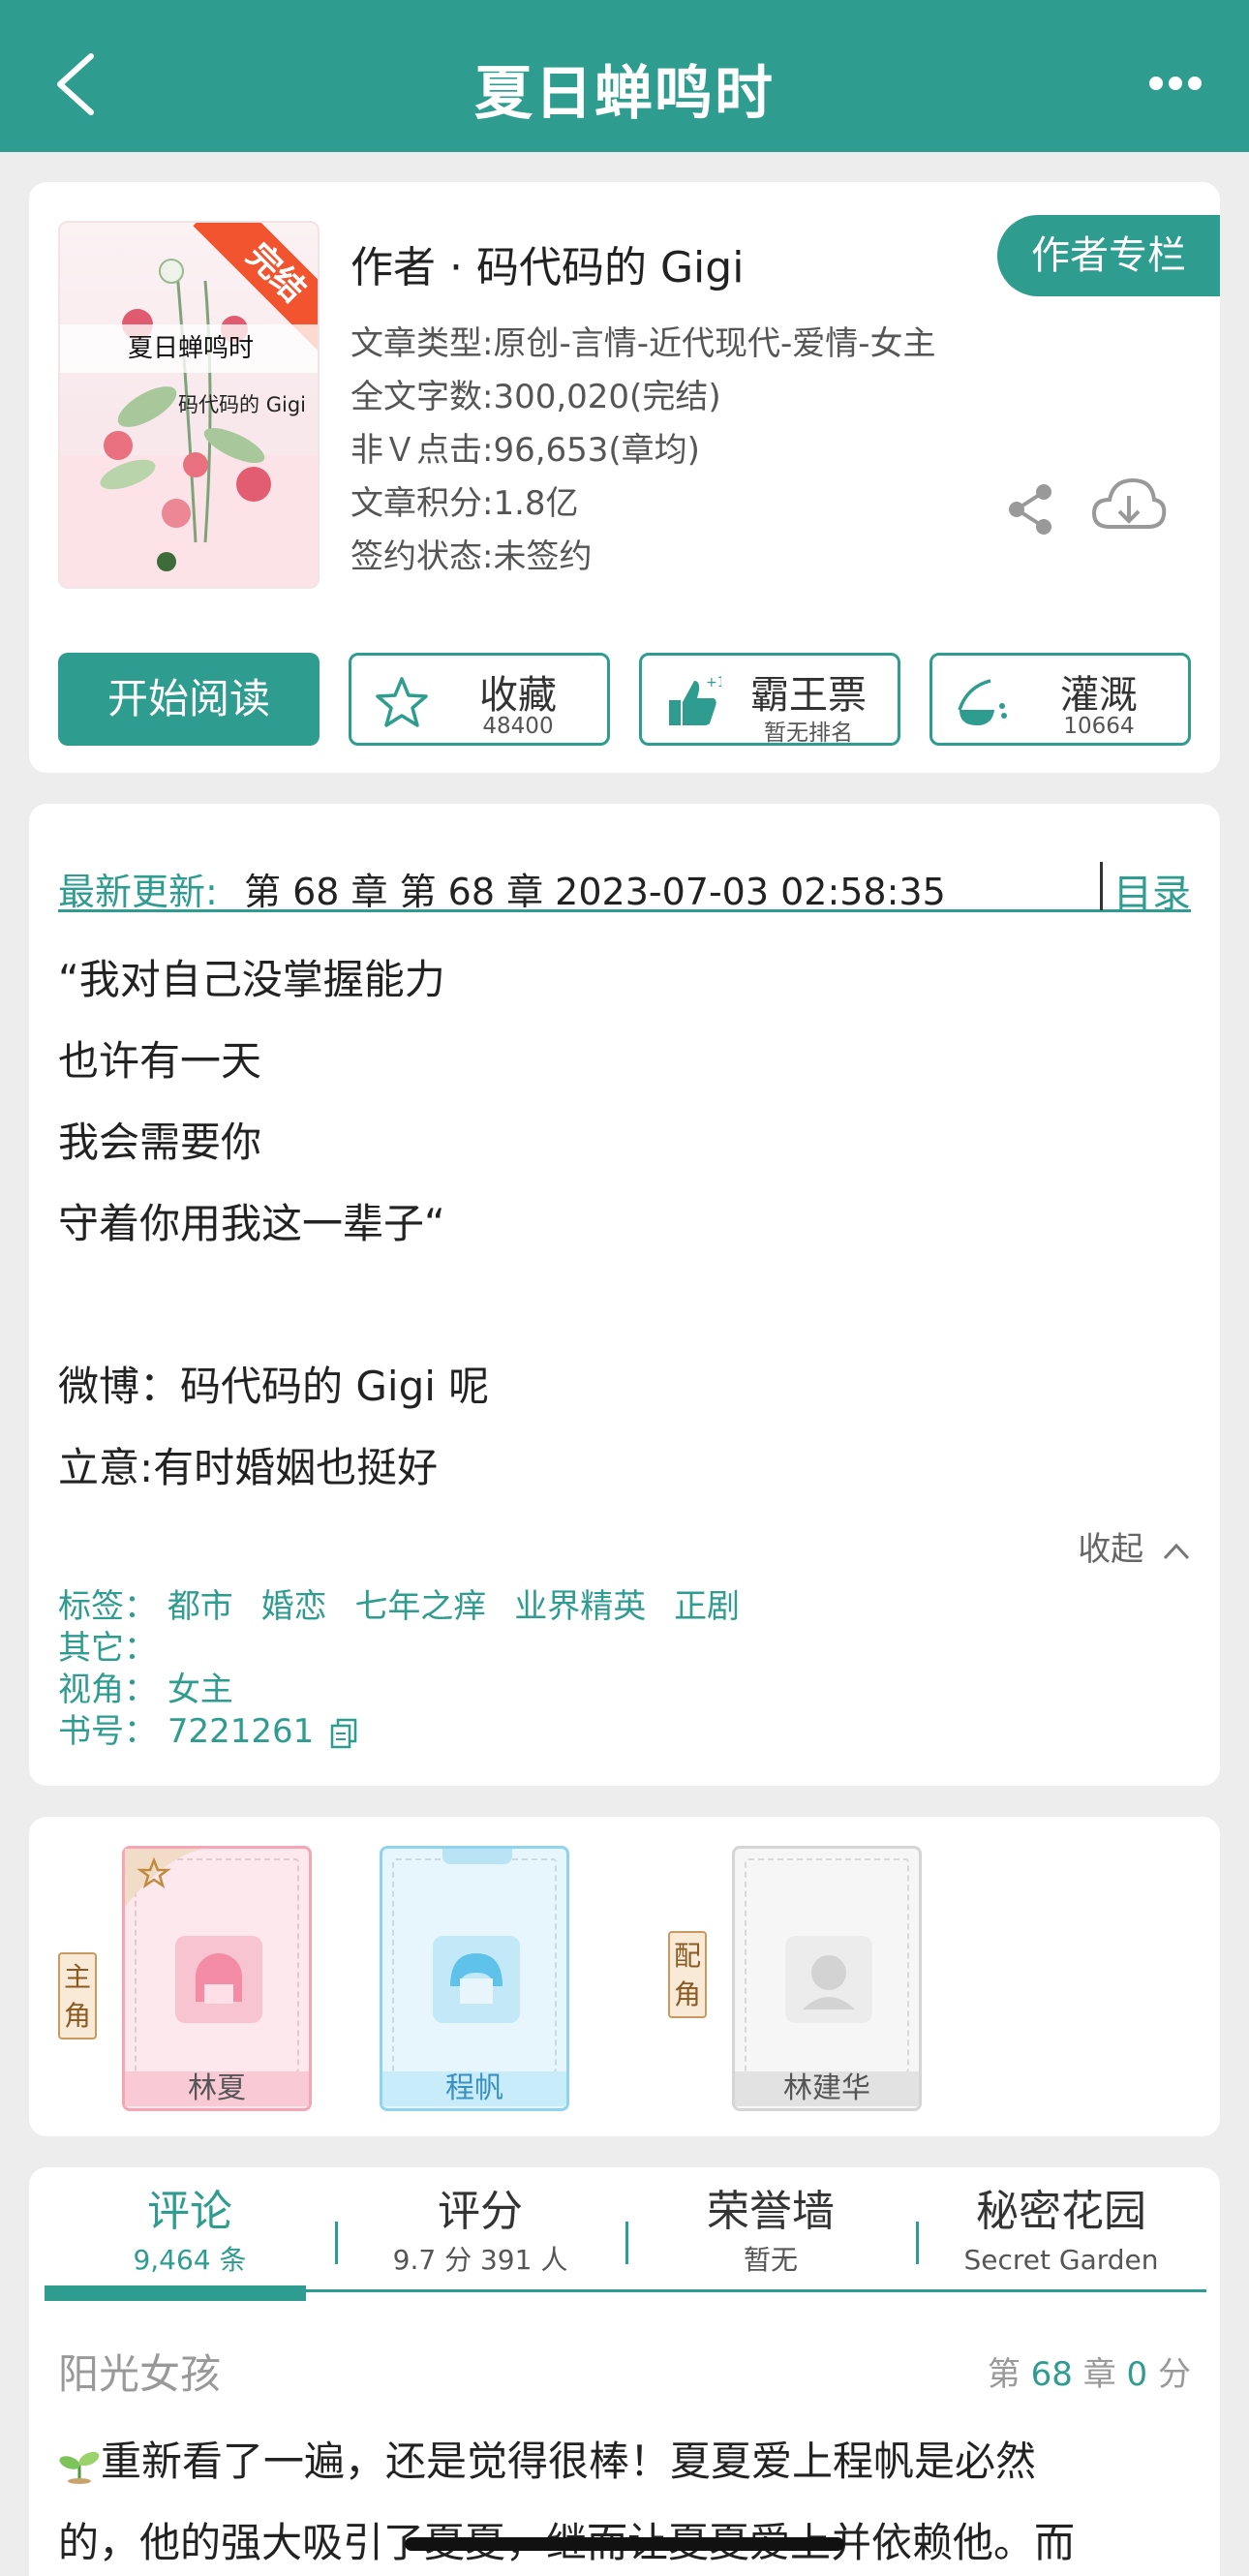  Describe the element at coordinates (1004, 2374) in the screenshot. I see `chapter-prefix: 第` at that location.